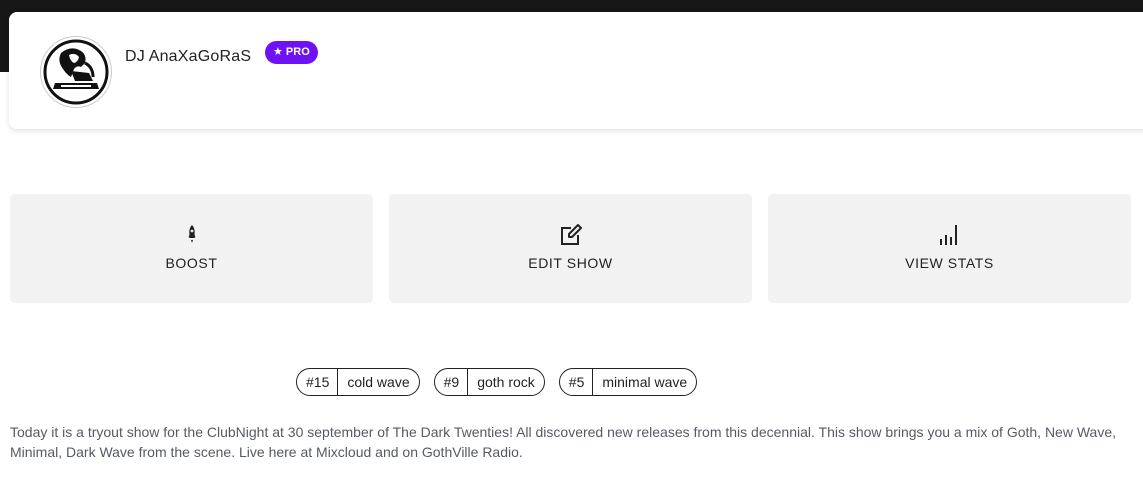  Describe the element at coordinates (76, 72) in the screenshot. I see `dj-avatar-icon` at that location.